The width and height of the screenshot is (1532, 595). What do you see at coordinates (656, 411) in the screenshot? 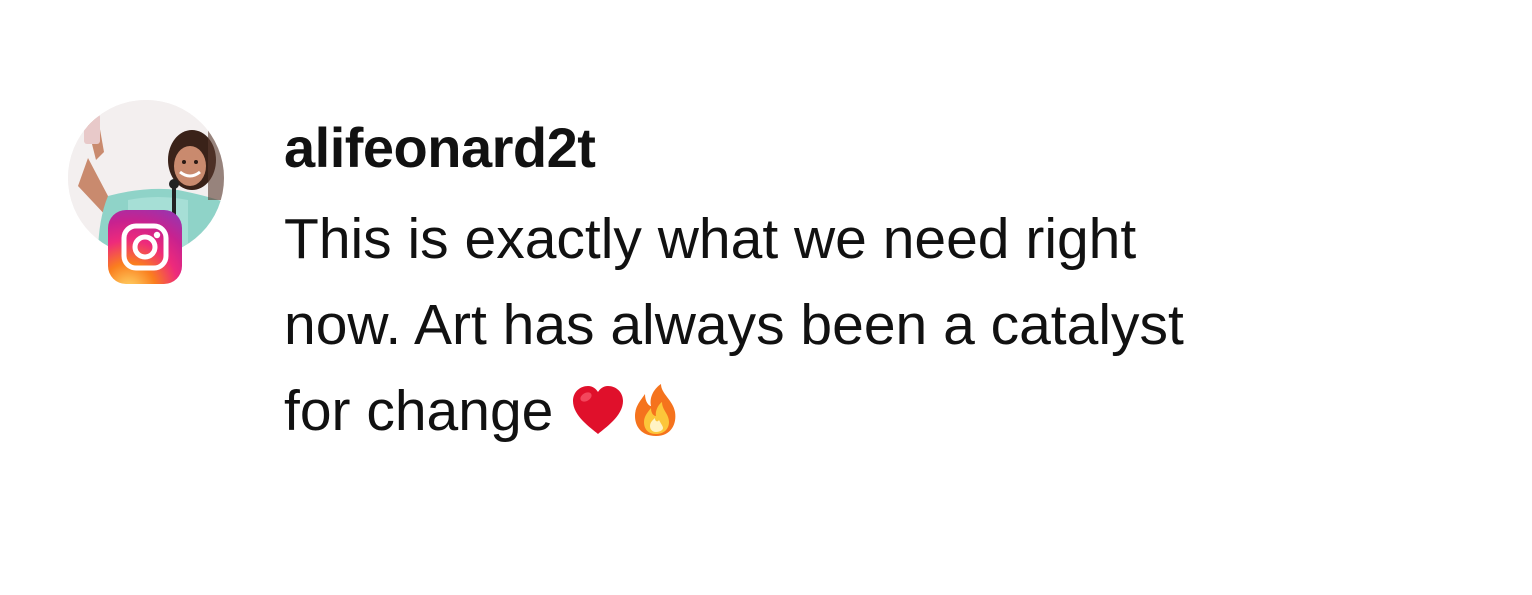
I see `fire-icon` at bounding box center [656, 411].